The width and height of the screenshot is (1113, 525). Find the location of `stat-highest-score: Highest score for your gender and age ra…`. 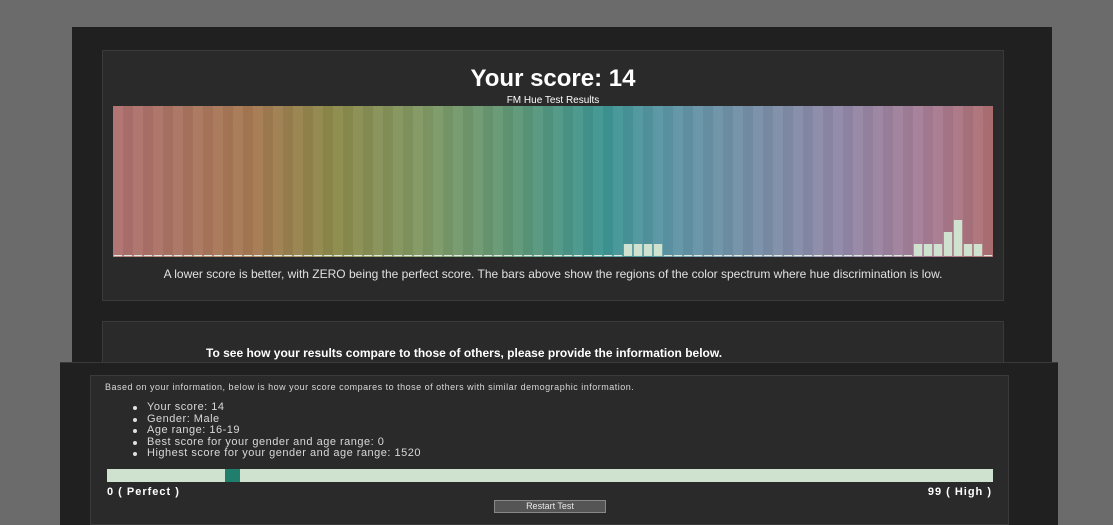

stat-highest-score: Highest score for your gender and age ra… is located at coordinates (275, 453).